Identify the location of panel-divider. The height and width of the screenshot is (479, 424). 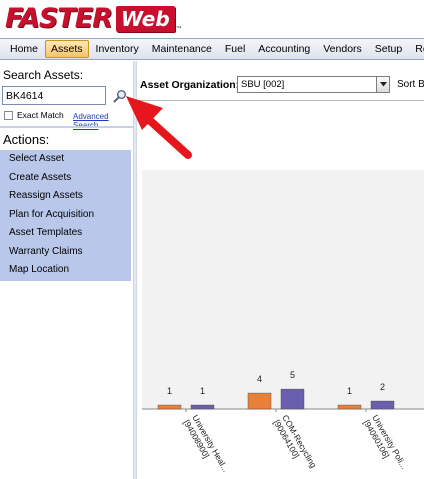
(66, 127).